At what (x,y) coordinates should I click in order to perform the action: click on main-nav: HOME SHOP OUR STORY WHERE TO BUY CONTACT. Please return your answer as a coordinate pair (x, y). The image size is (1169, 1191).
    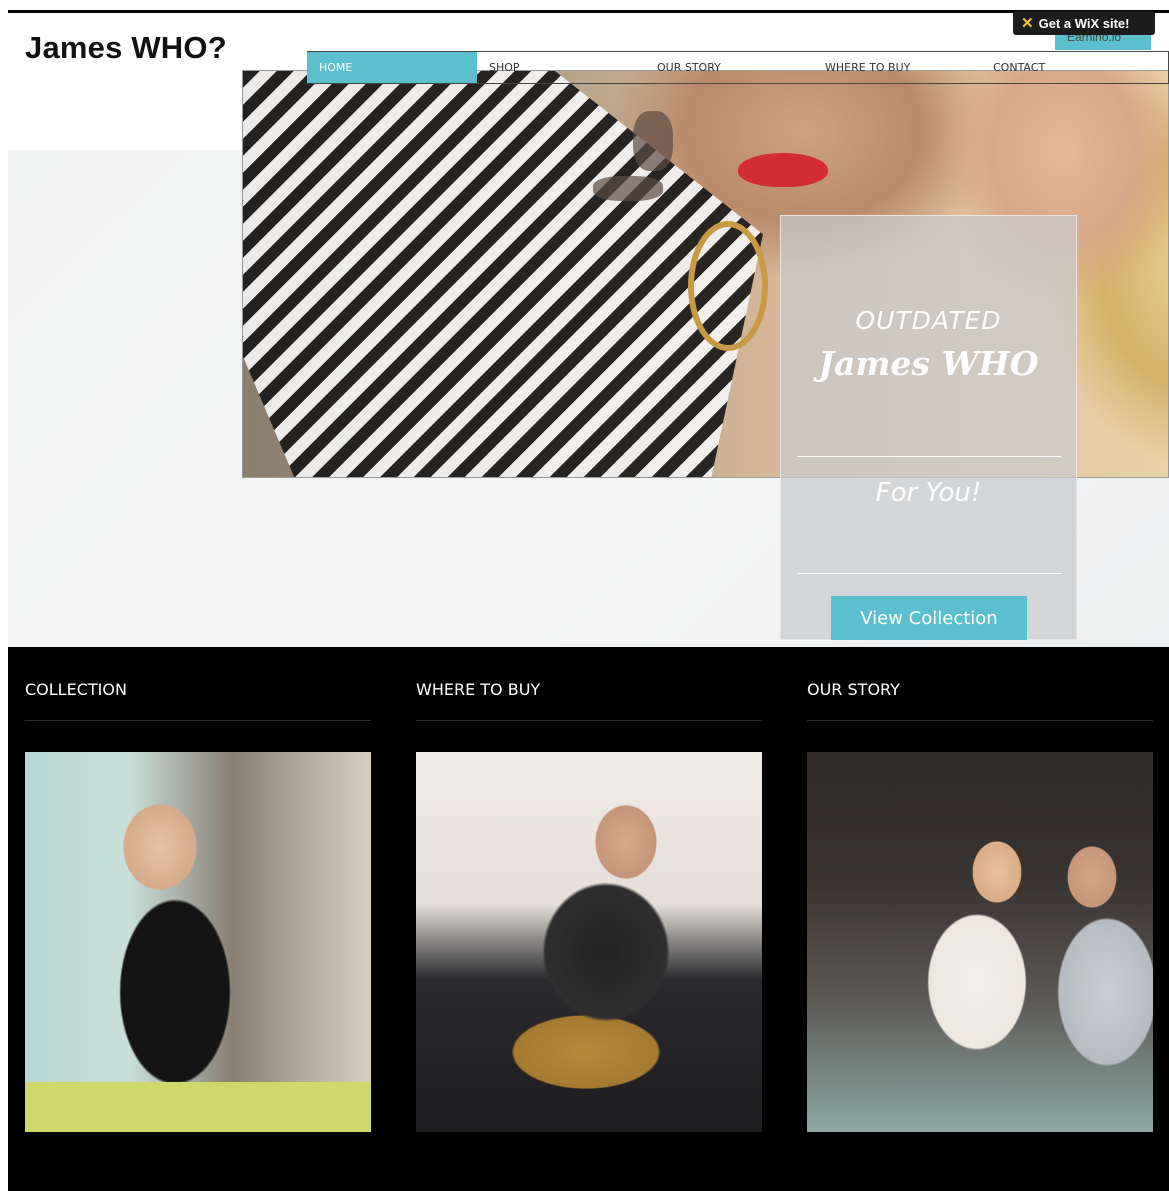
    Looking at the image, I should click on (738, 67).